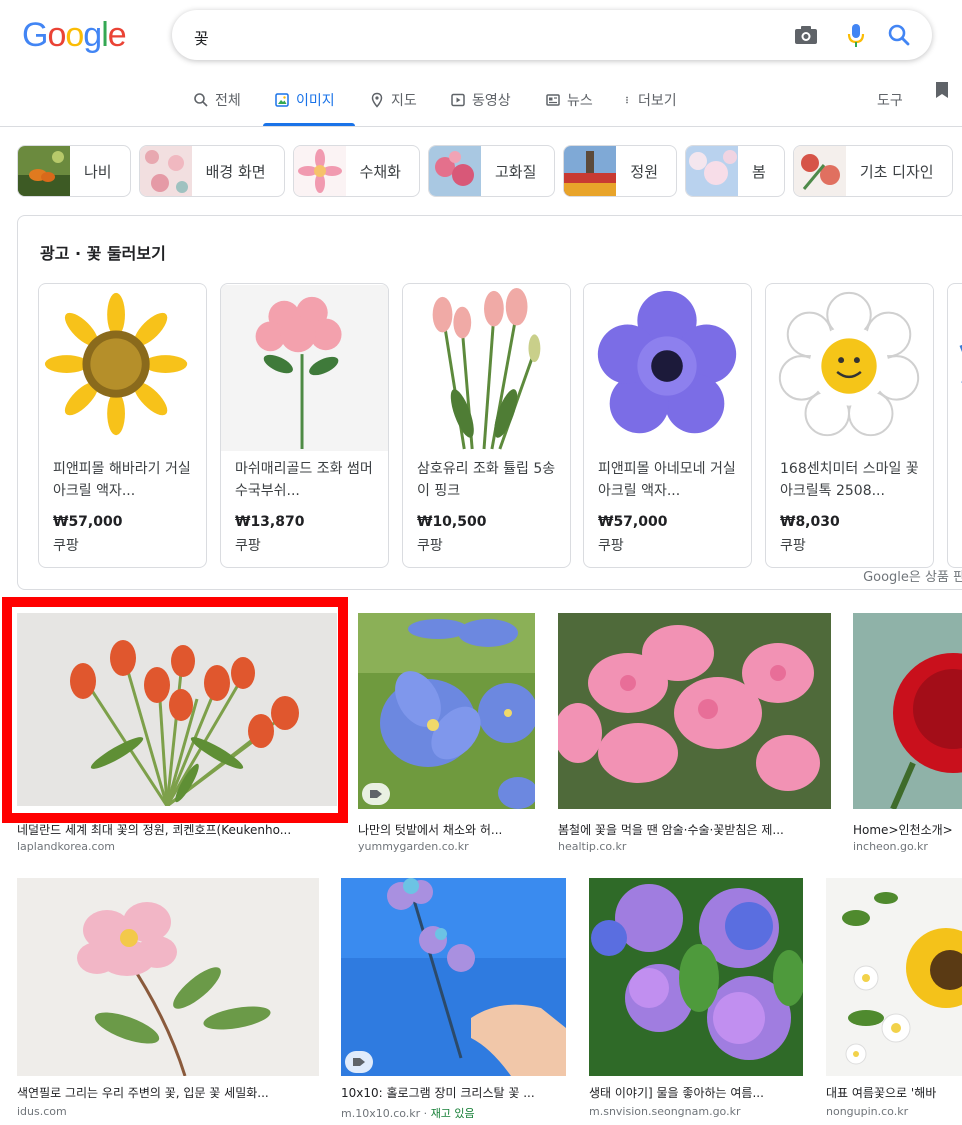 The width and height of the screenshot is (962, 1125). I want to click on result-source: idus.com, so click(42, 1111).